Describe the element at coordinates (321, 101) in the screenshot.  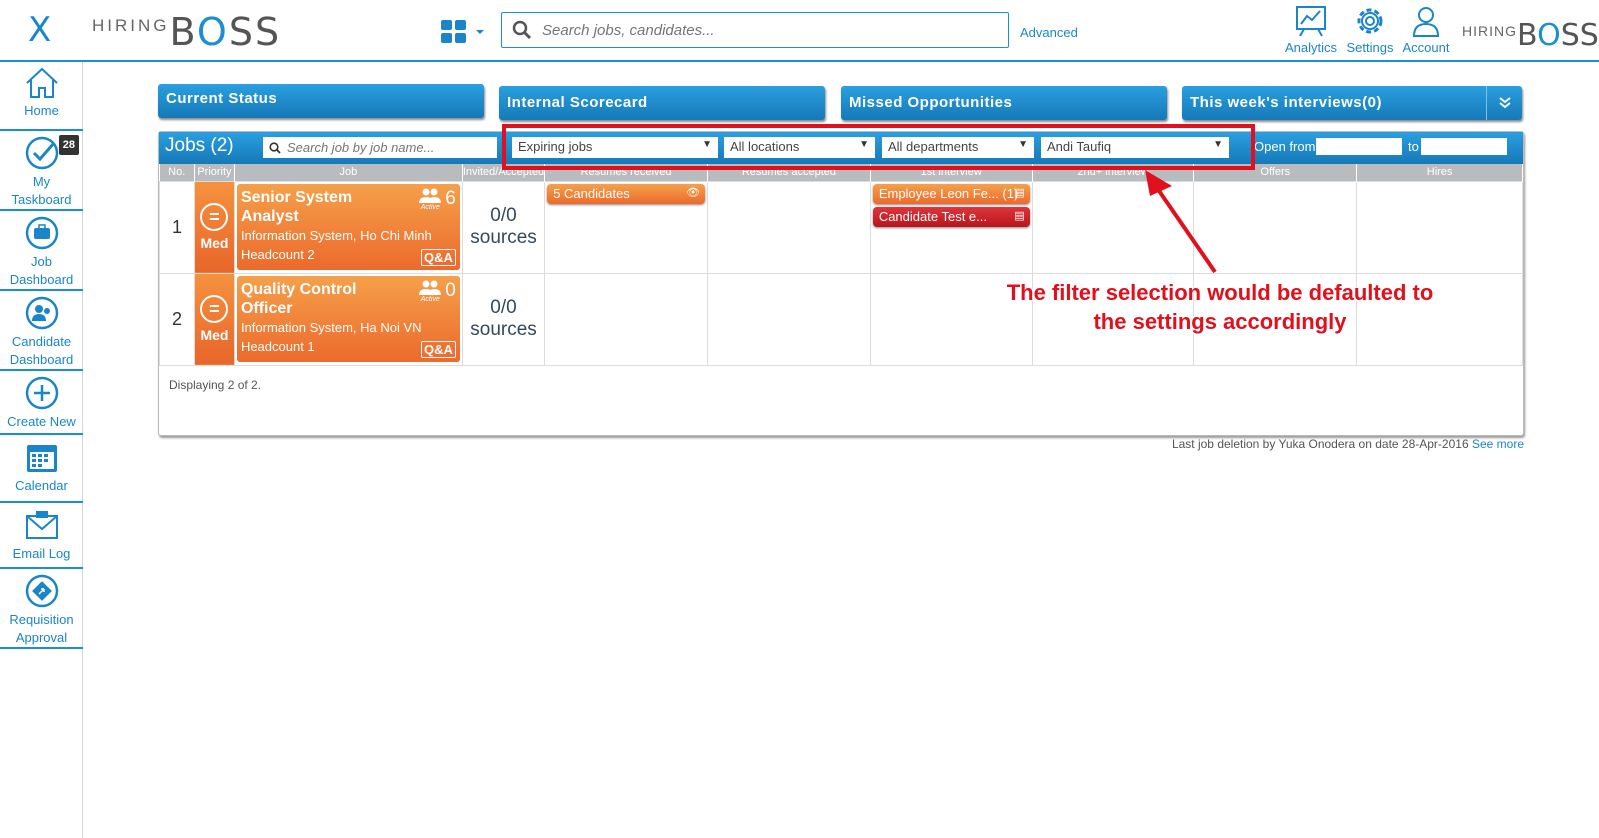
I see `tab-current-status: Current Status` at that location.